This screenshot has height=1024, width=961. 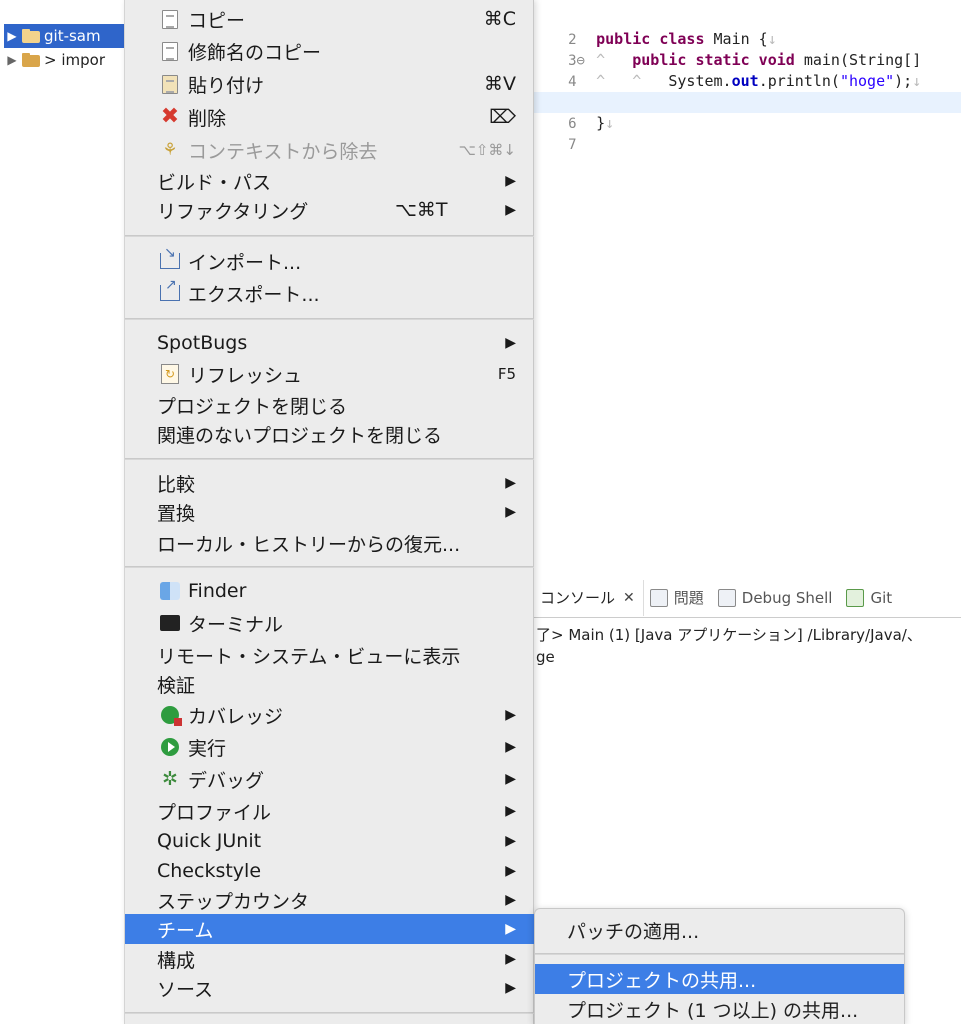 I want to click on tab-problems: 問題, so click(x=678, y=598).